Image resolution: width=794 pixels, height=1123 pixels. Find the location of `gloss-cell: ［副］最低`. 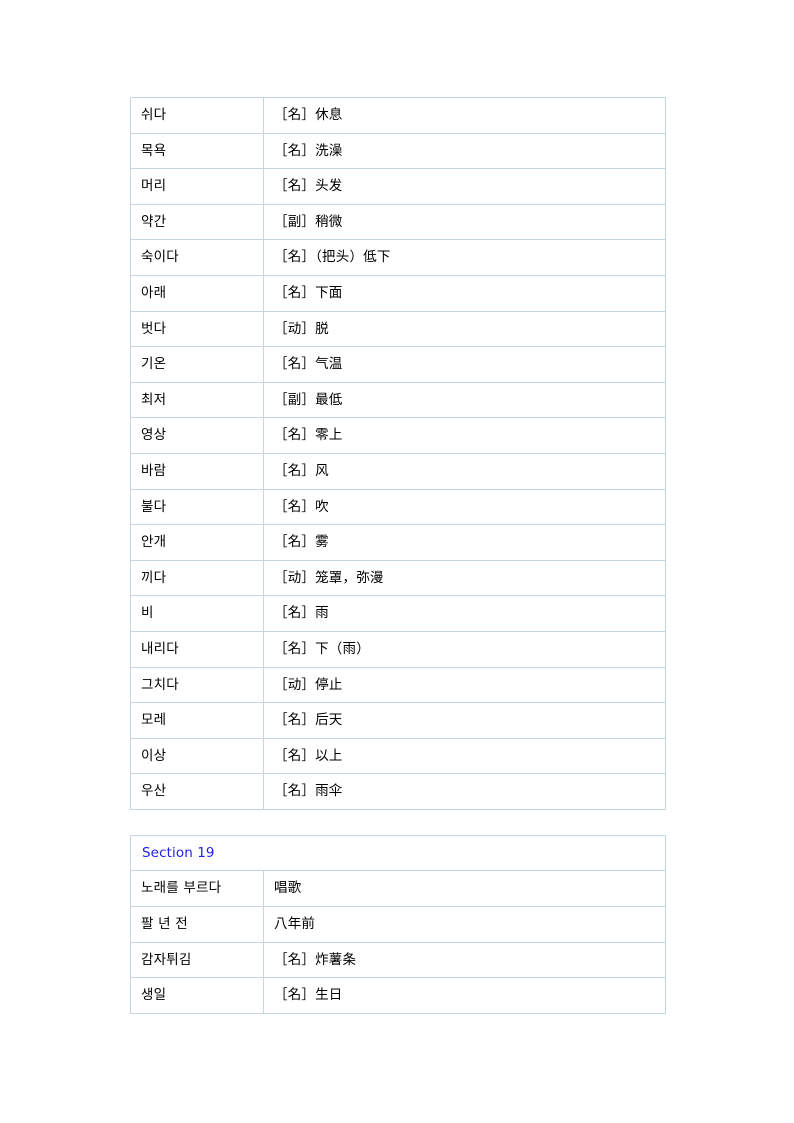

gloss-cell: ［副］最低 is located at coordinates (464, 400).